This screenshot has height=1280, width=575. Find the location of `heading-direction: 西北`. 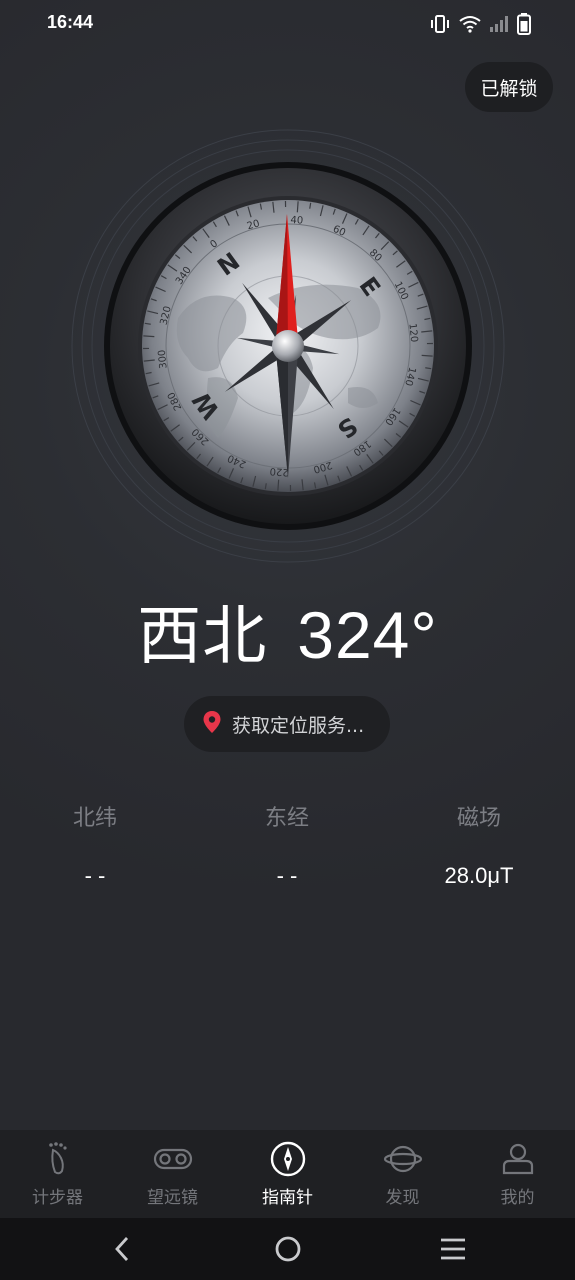

heading-direction: 西北 is located at coordinates (202, 637).